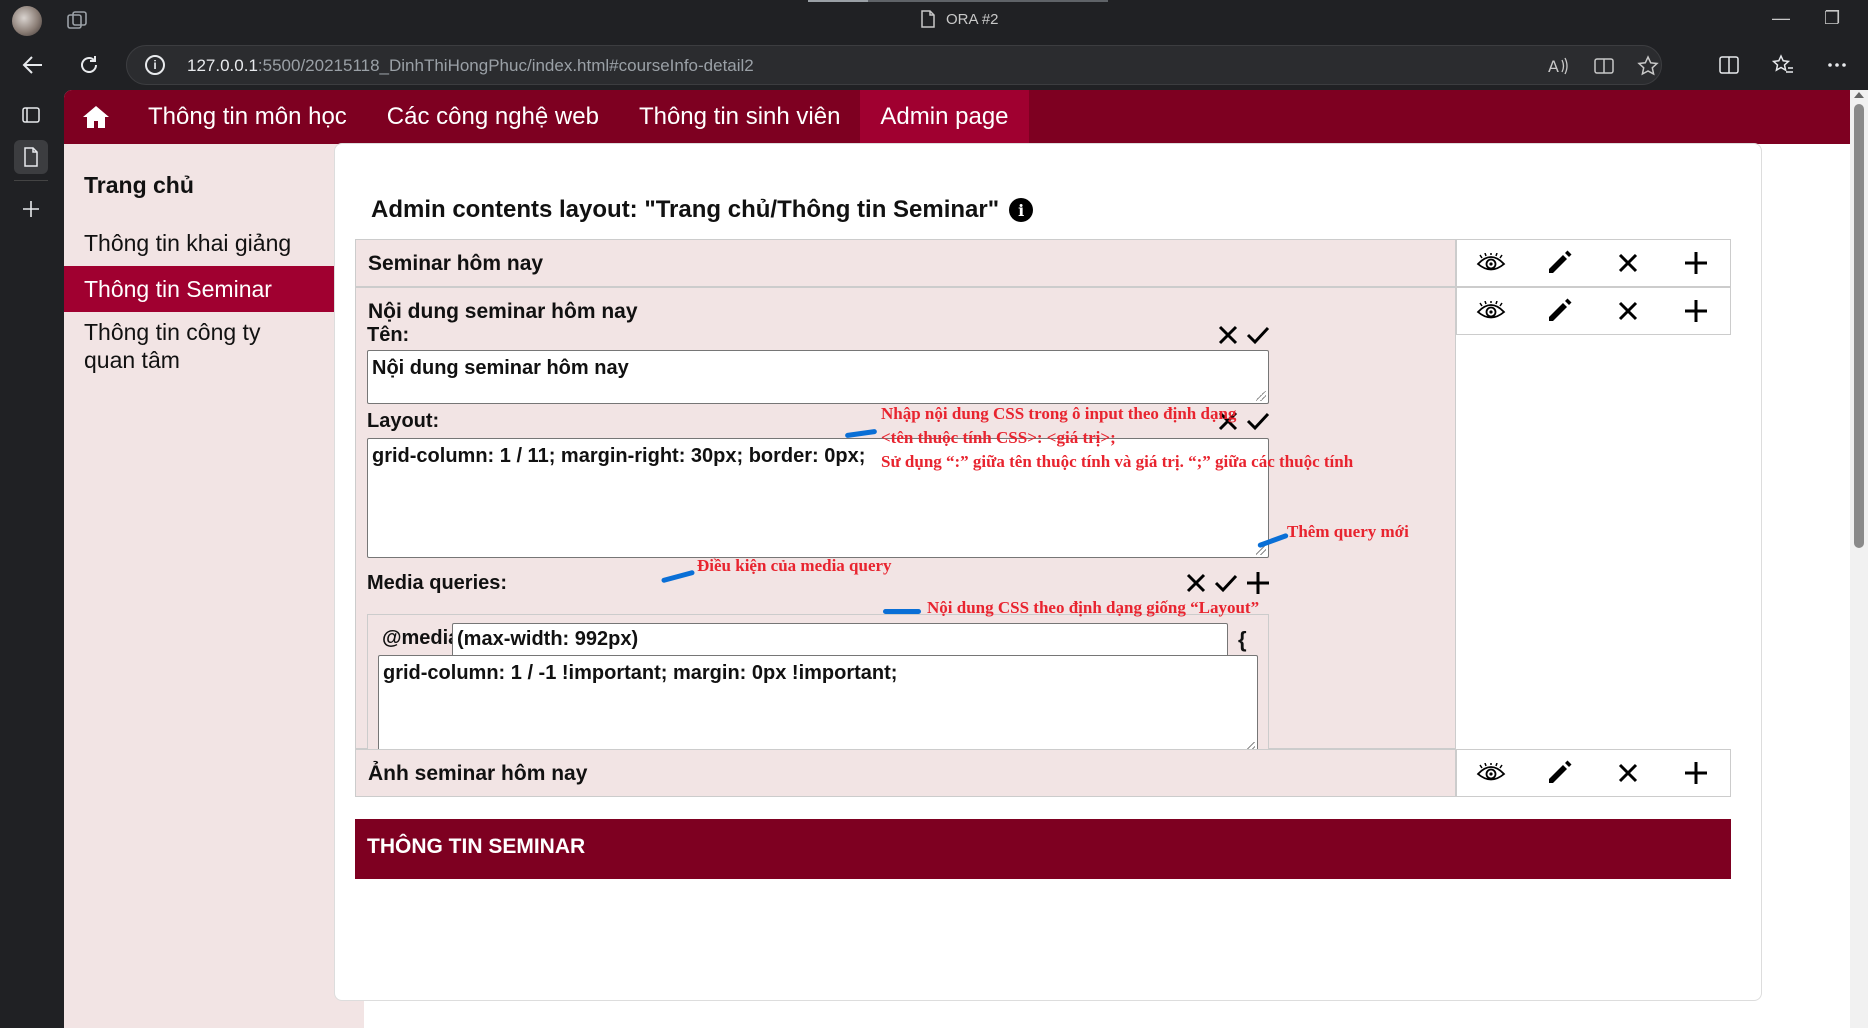 The height and width of the screenshot is (1028, 1868). I want to click on reload-button, so click(89, 65).